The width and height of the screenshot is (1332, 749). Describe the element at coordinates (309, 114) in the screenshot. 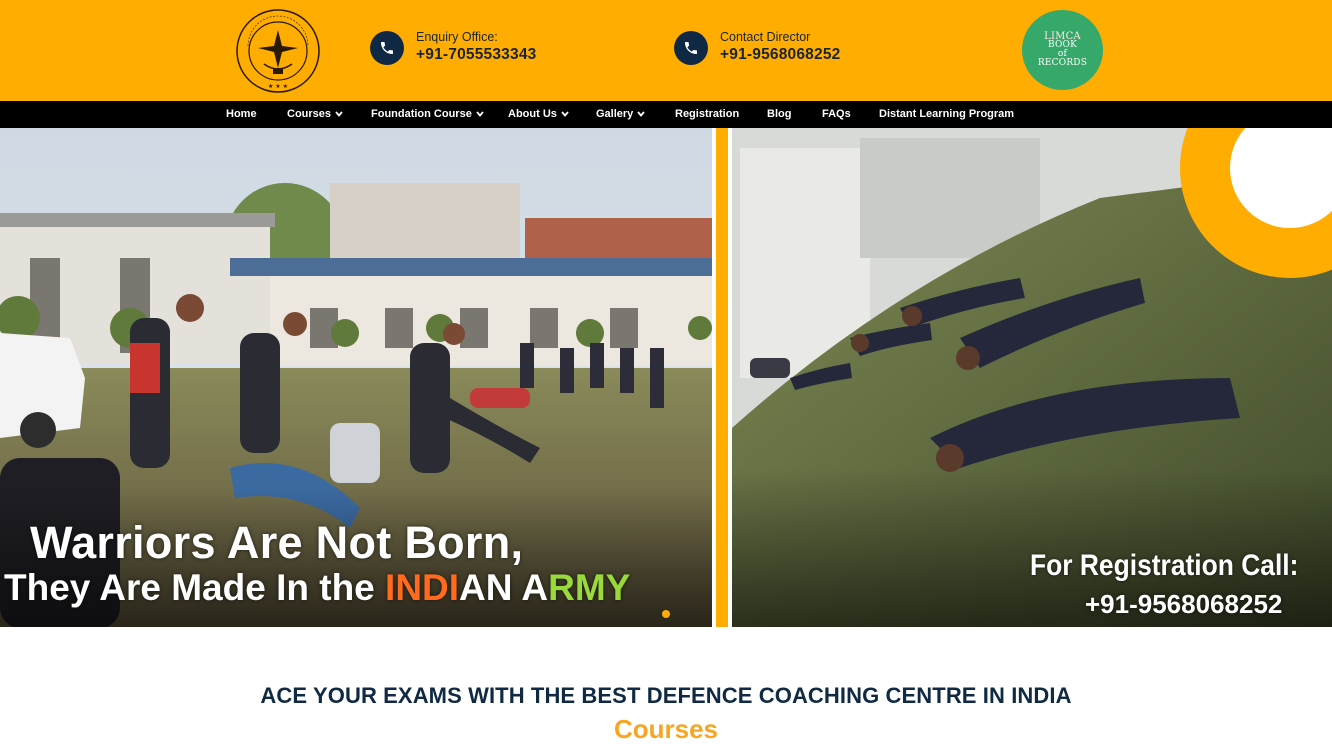

I see `nav-item-label: Courses` at that location.